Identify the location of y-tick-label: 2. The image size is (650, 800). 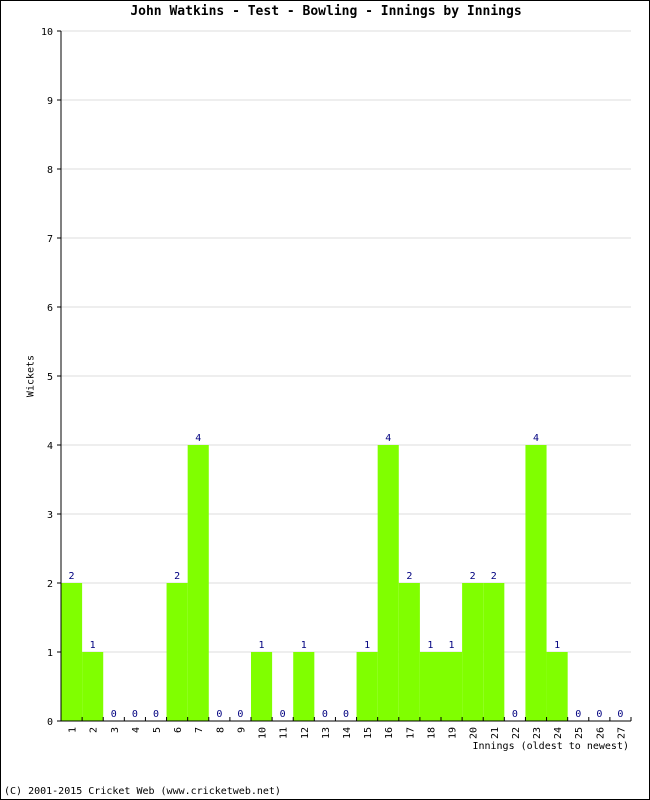
(50, 584).